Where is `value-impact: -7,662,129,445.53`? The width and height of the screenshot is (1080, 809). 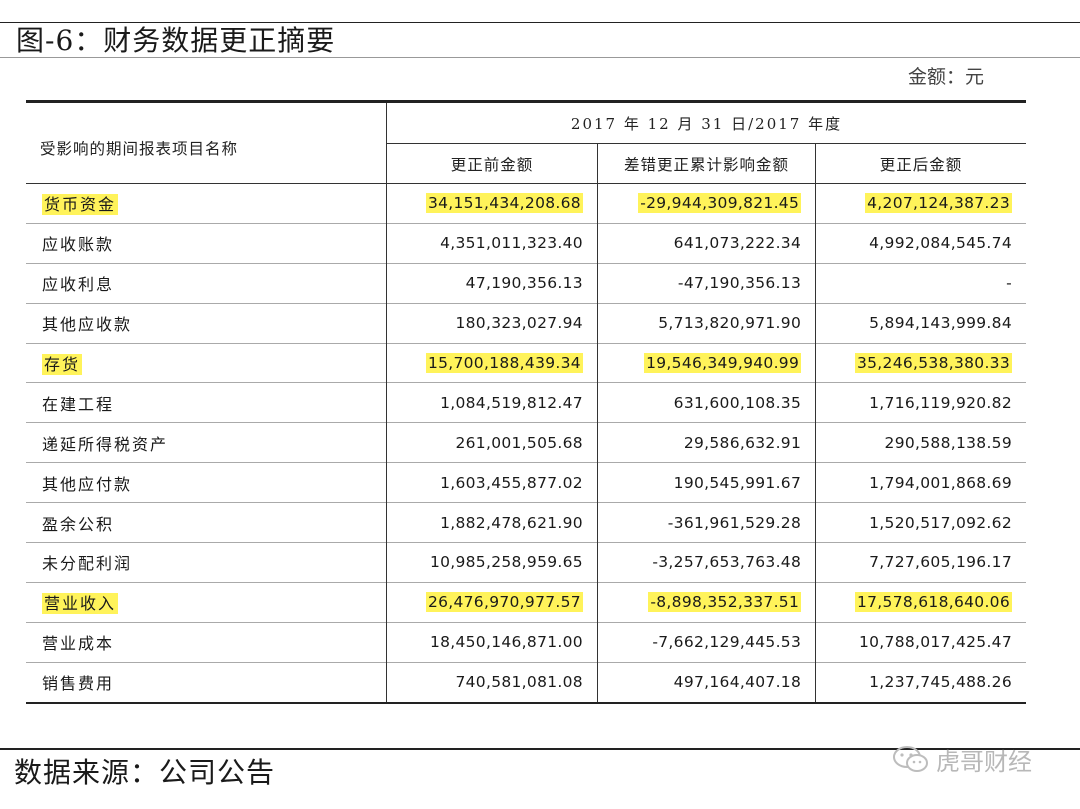
value-impact: -7,662,129,445.53 is located at coordinates (706, 642).